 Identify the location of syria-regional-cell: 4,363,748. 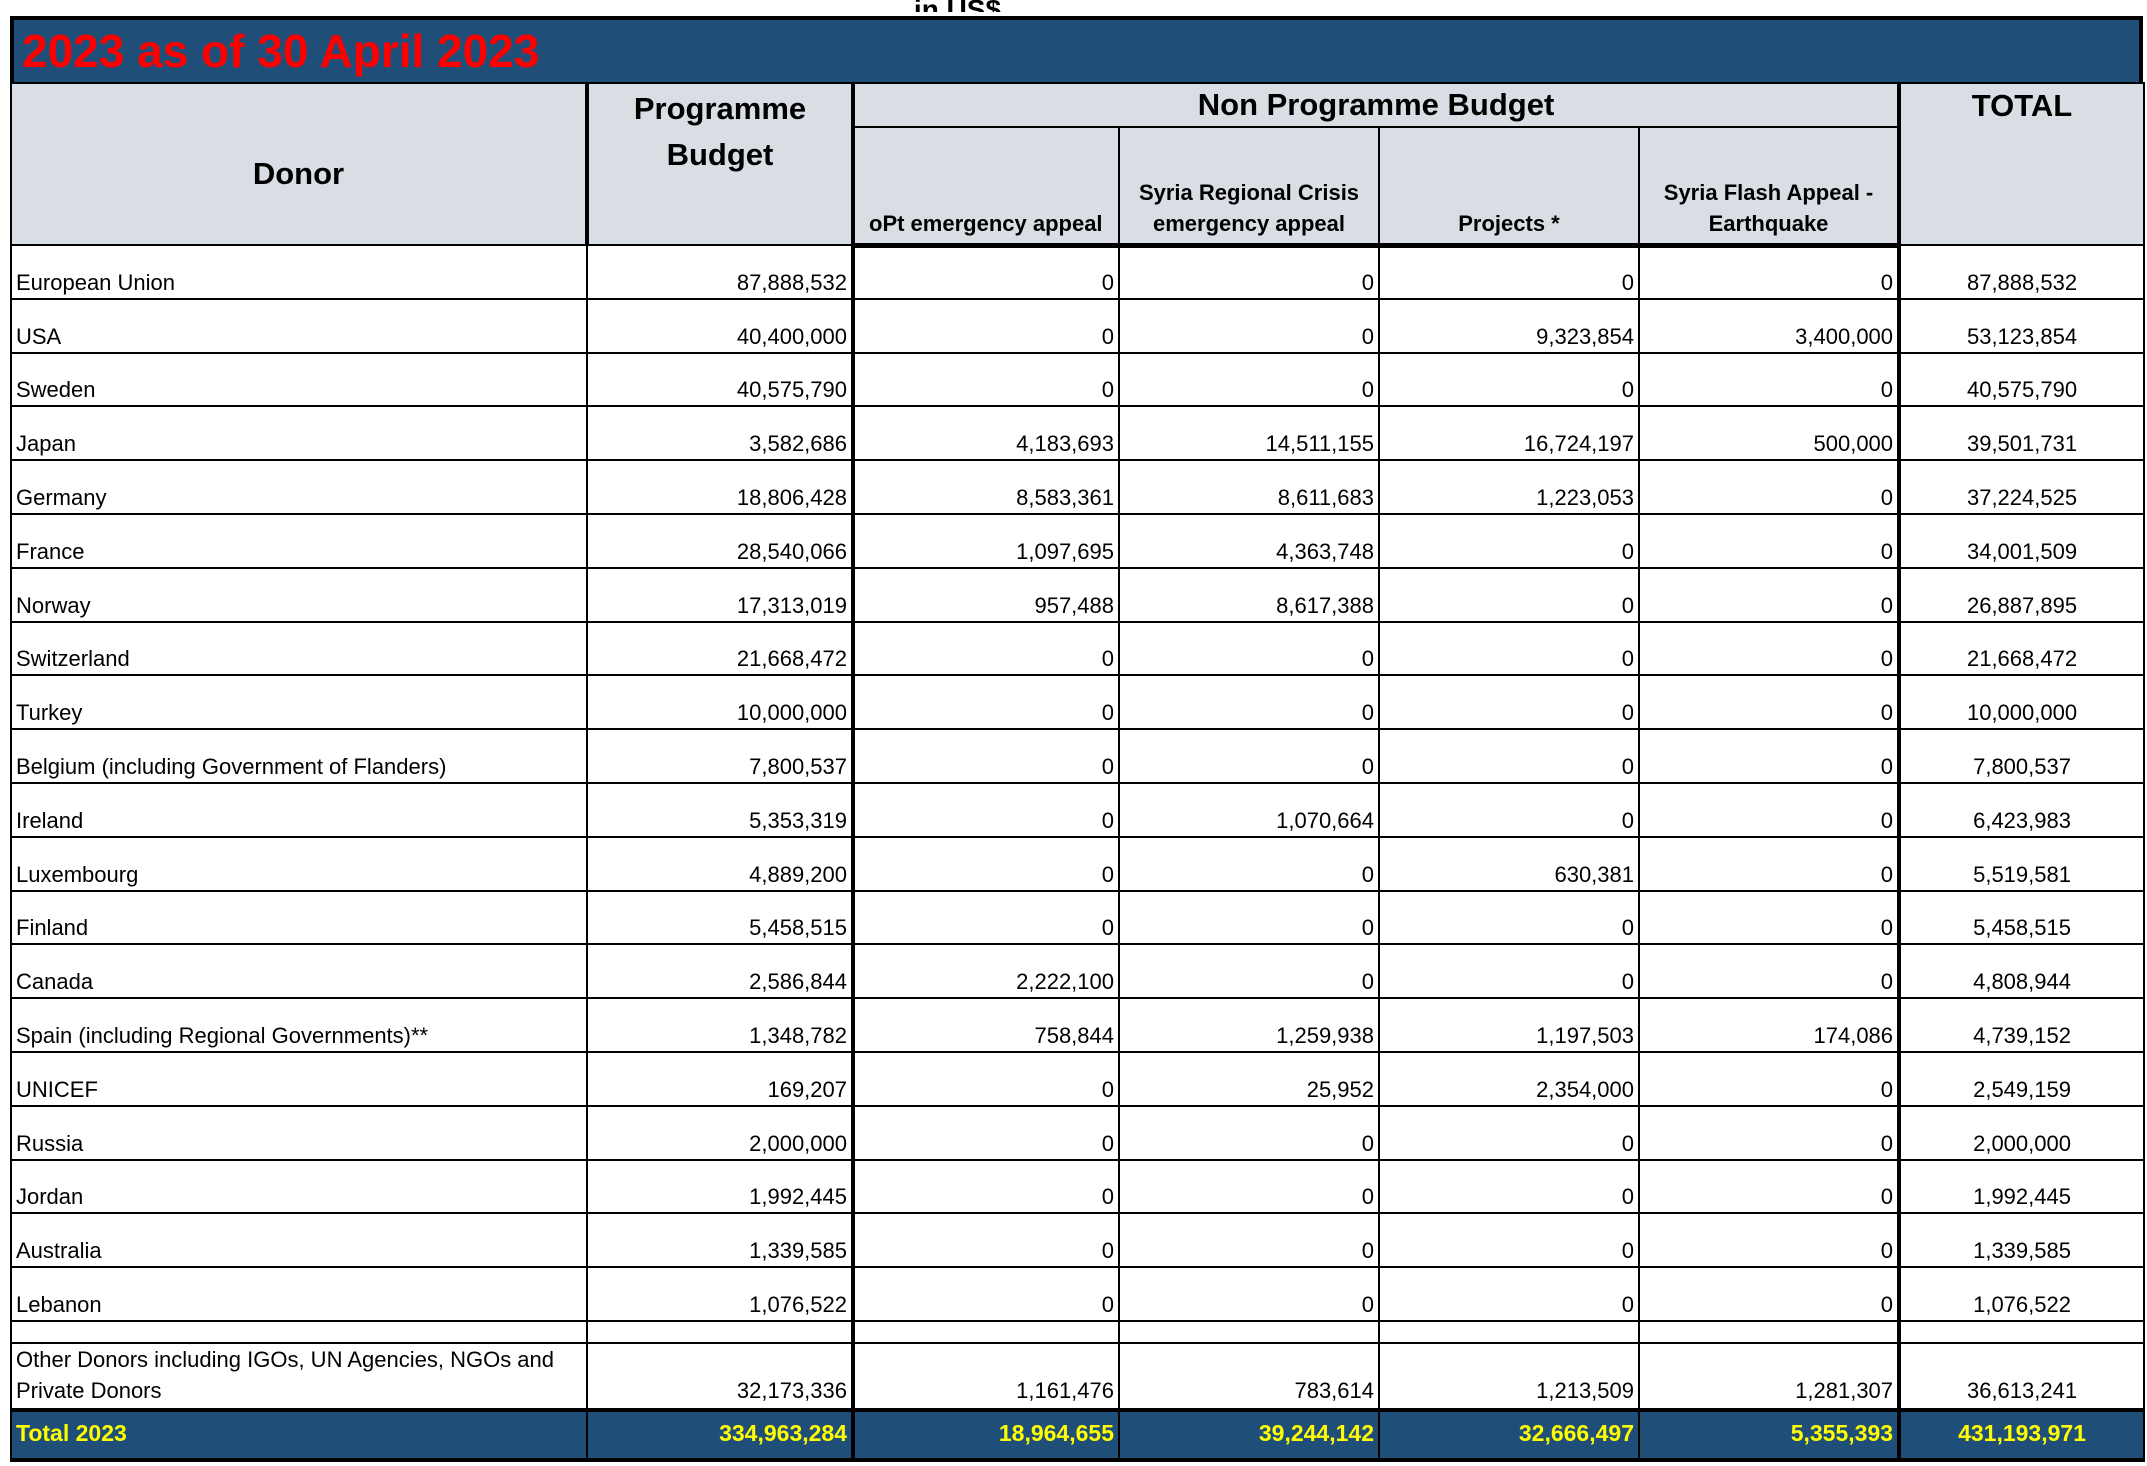
(1249, 540).